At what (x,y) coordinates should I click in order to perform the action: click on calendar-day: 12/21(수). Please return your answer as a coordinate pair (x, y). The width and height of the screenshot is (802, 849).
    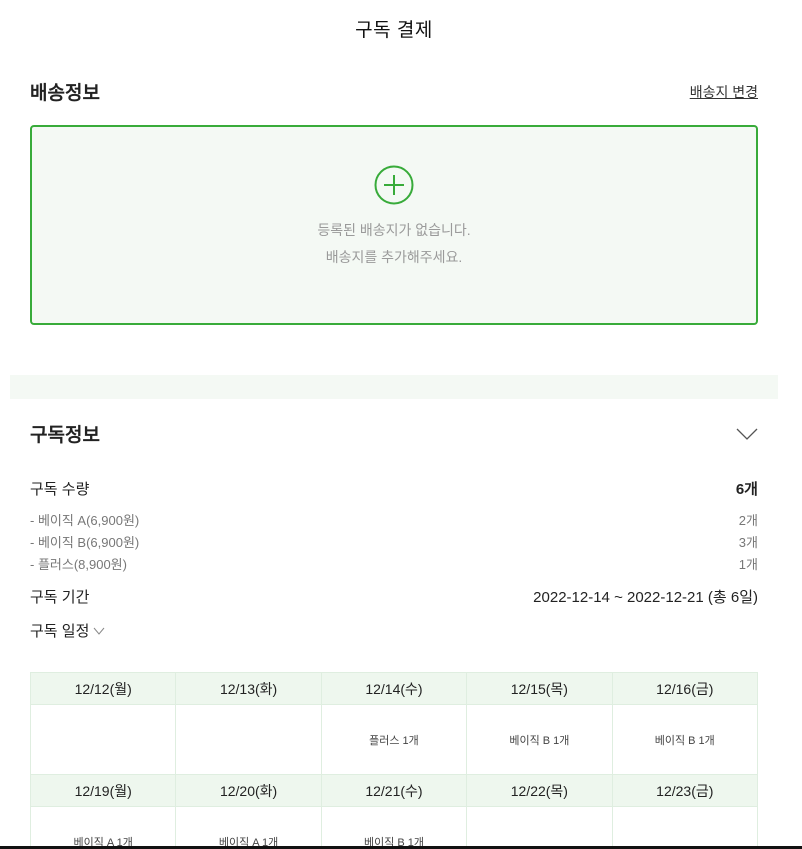
    Looking at the image, I should click on (394, 790).